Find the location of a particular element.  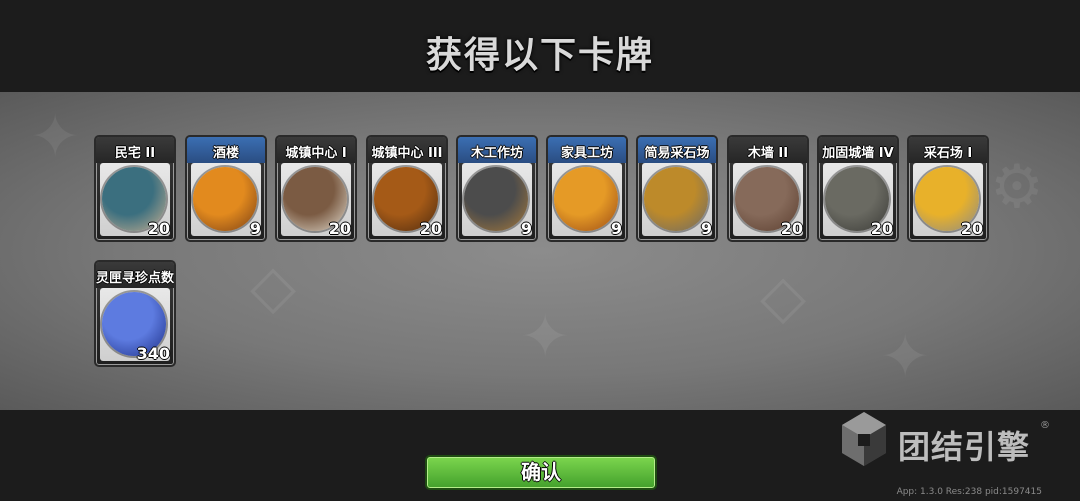

reward-card: 简易采石场 9 is located at coordinates (677, 188).